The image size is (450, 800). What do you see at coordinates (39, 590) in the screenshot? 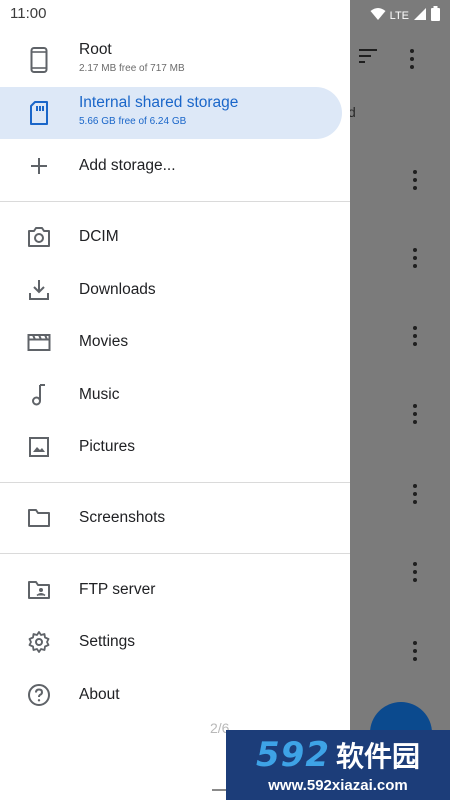
I see `folder-shared-icon` at bounding box center [39, 590].